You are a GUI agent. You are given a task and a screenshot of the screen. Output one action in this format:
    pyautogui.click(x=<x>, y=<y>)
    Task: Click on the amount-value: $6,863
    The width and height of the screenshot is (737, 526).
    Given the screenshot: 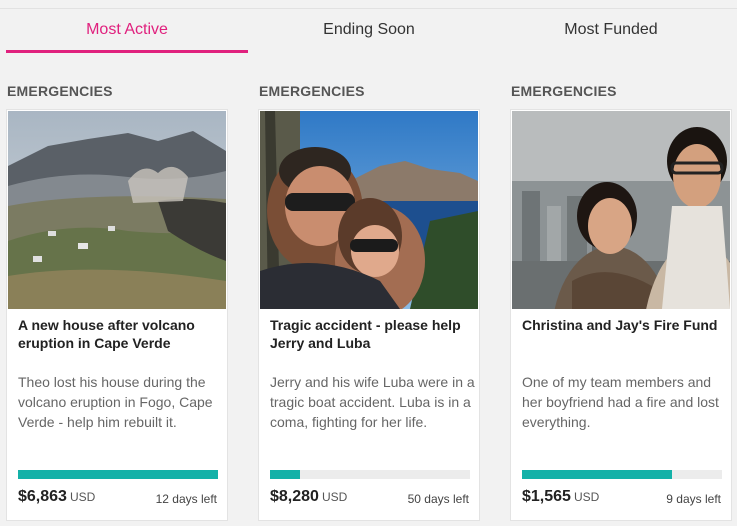 What is the action you would take?
    pyautogui.click(x=42, y=496)
    